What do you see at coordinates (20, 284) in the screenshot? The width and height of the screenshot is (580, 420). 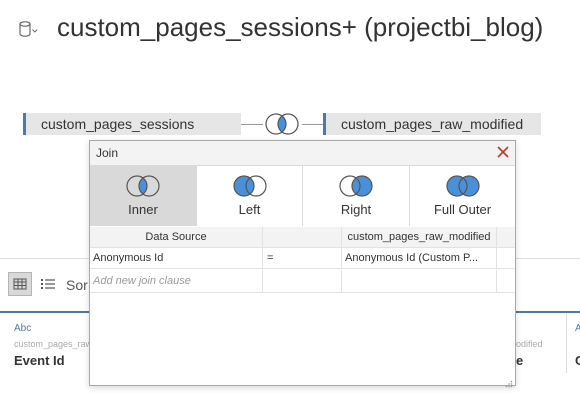 I see `grid-view-icon` at bounding box center [20, 284].